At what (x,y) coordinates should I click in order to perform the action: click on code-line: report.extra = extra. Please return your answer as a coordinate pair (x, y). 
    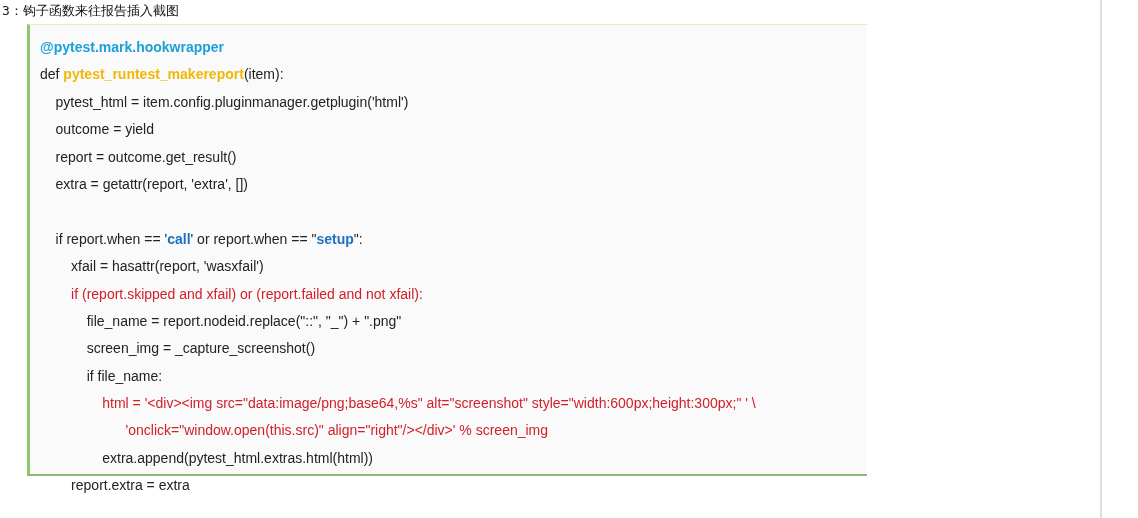
    Looking at the image, I should click on (130, 486).